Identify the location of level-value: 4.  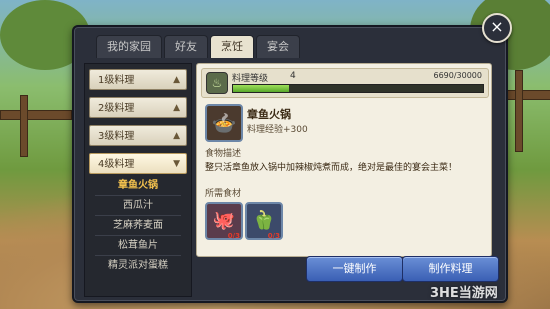
(293, 76).